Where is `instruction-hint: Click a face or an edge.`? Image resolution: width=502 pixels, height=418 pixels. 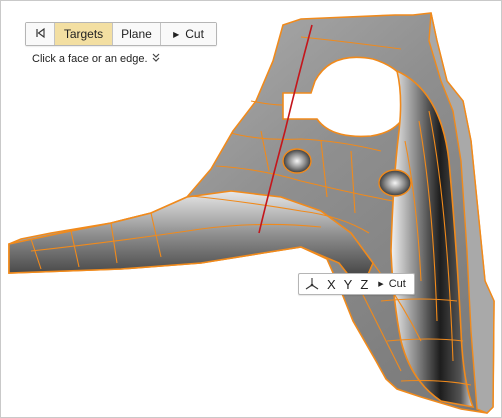
instruction-hint: Click a face or an edge. is located at coordinates (96, 59).